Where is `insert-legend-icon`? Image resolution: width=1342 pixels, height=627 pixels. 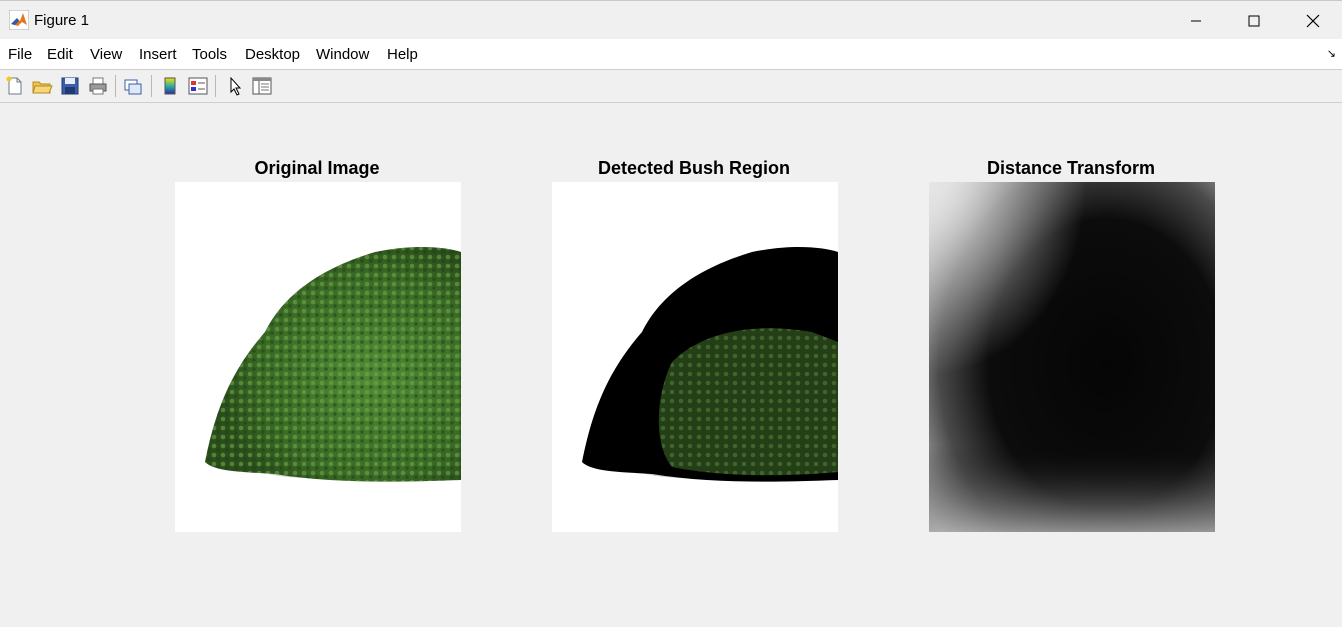 insert-legend-icon is located at coordinates (198, 86).